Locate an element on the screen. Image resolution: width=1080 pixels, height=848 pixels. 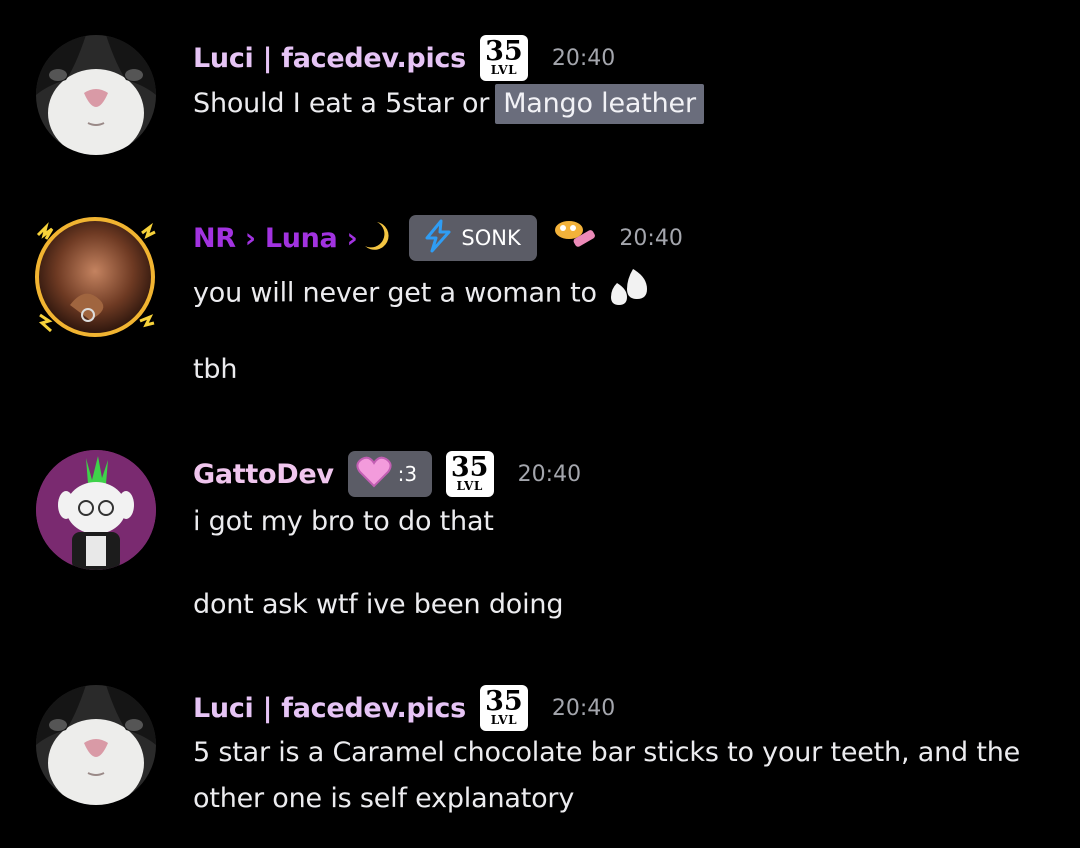
role-label: SONK is located at coordinates (491, 238).